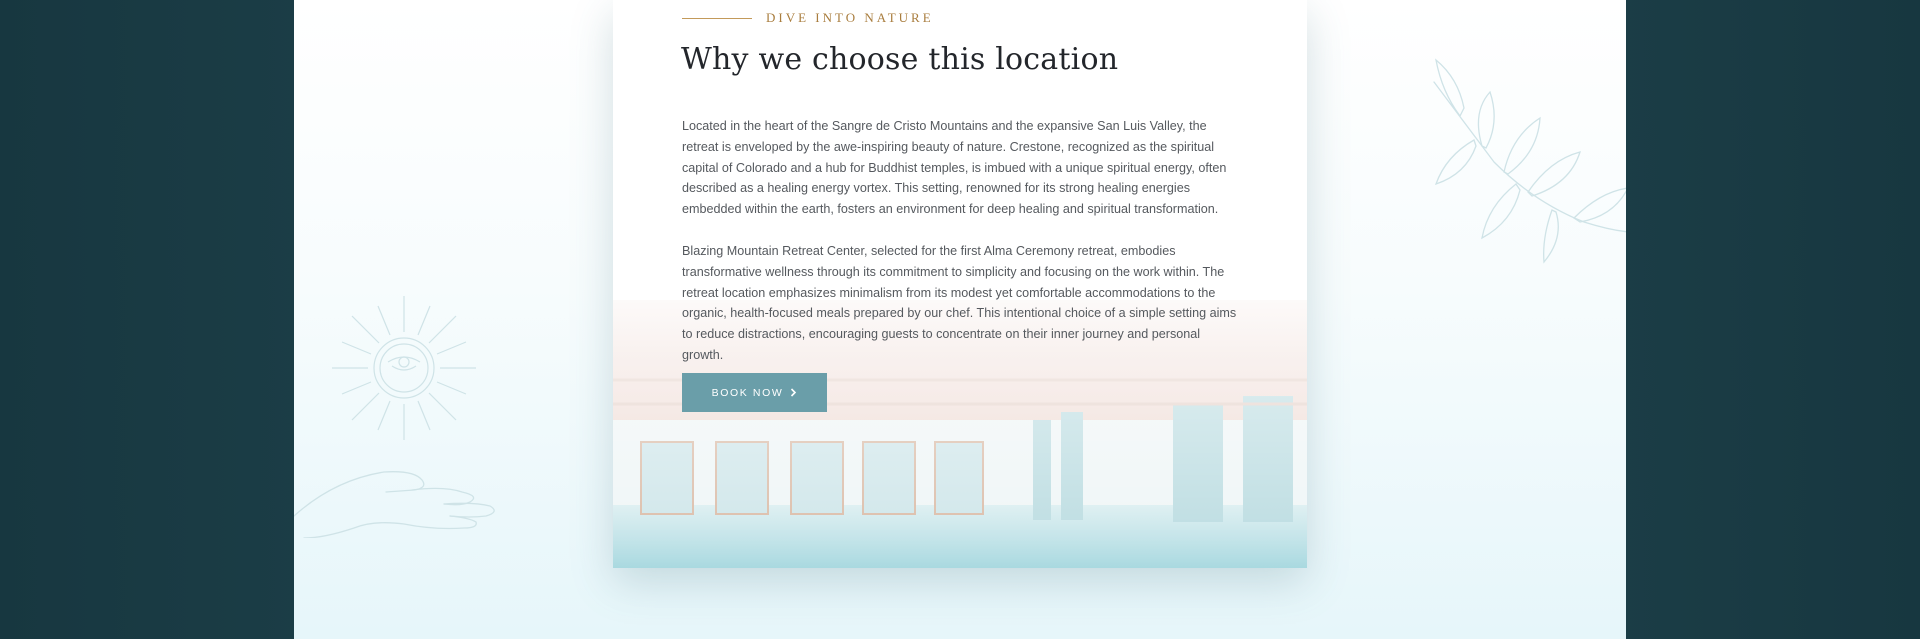 The image size is (1920, 639). I want to click on chevron-right-icon, so click(794, 392).